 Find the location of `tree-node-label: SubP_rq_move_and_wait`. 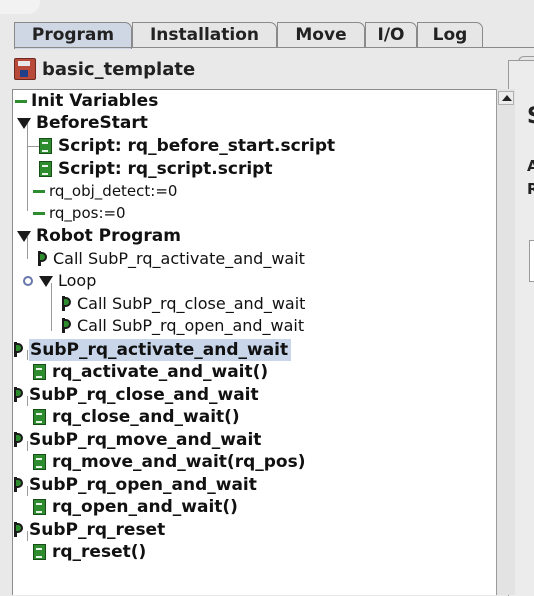

tree-node-label: SubP_rq_move_and_wait is located at coordinates (145, 440).